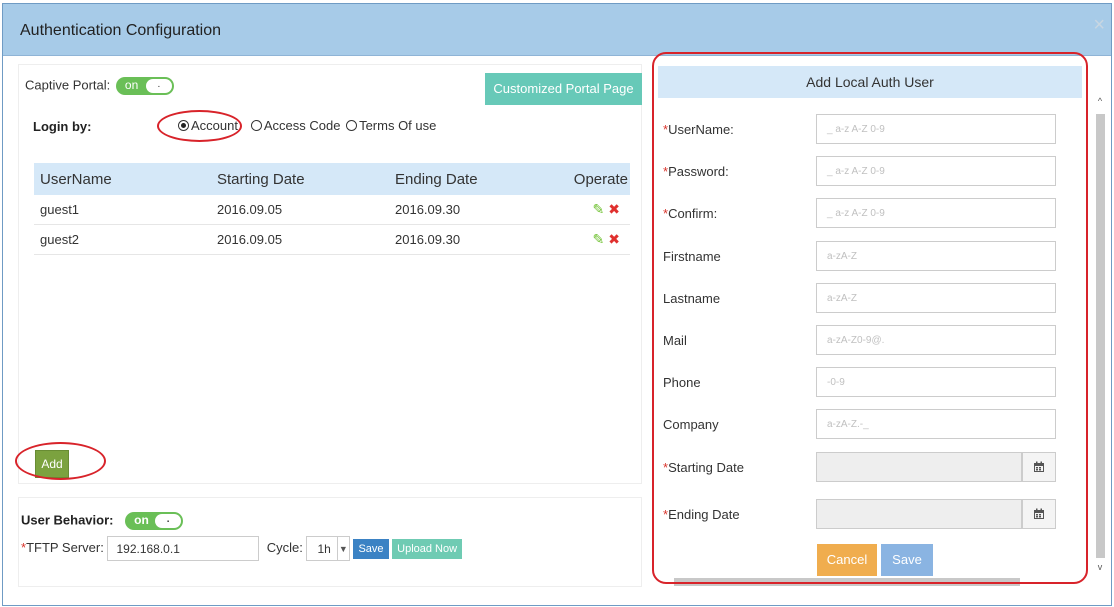  Describe the element at coordinates (936, 171) in the screenshot. I see `password-input: _ a-z A-Z 0-9` at that location.